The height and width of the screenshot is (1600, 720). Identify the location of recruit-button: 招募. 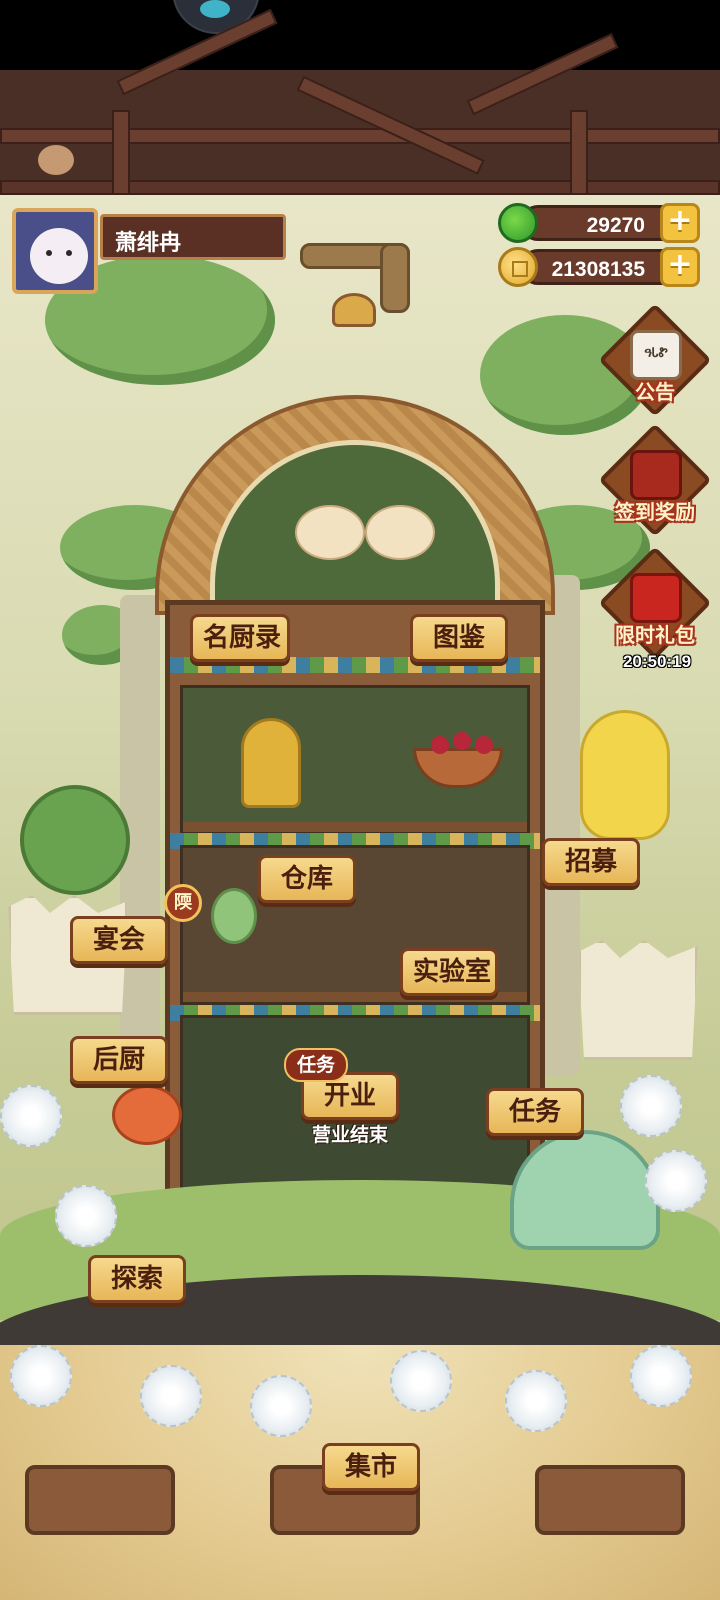
(591, 862).